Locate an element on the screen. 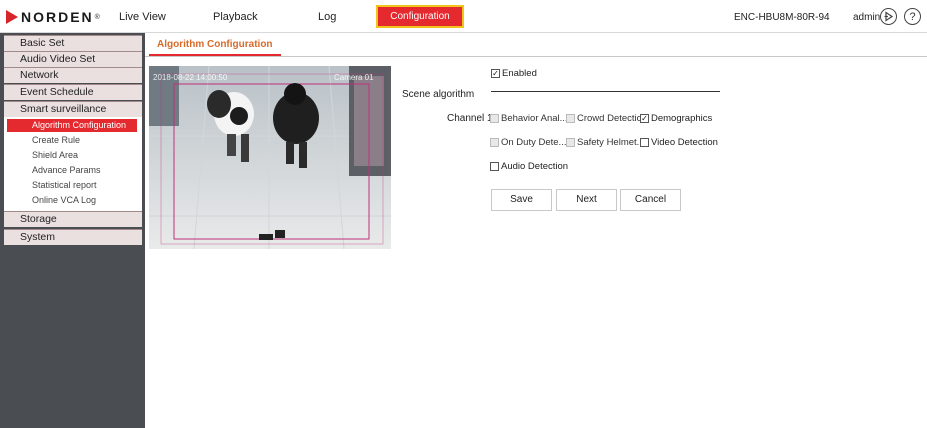  nav-log: Log is located at coordinates (327, 17).